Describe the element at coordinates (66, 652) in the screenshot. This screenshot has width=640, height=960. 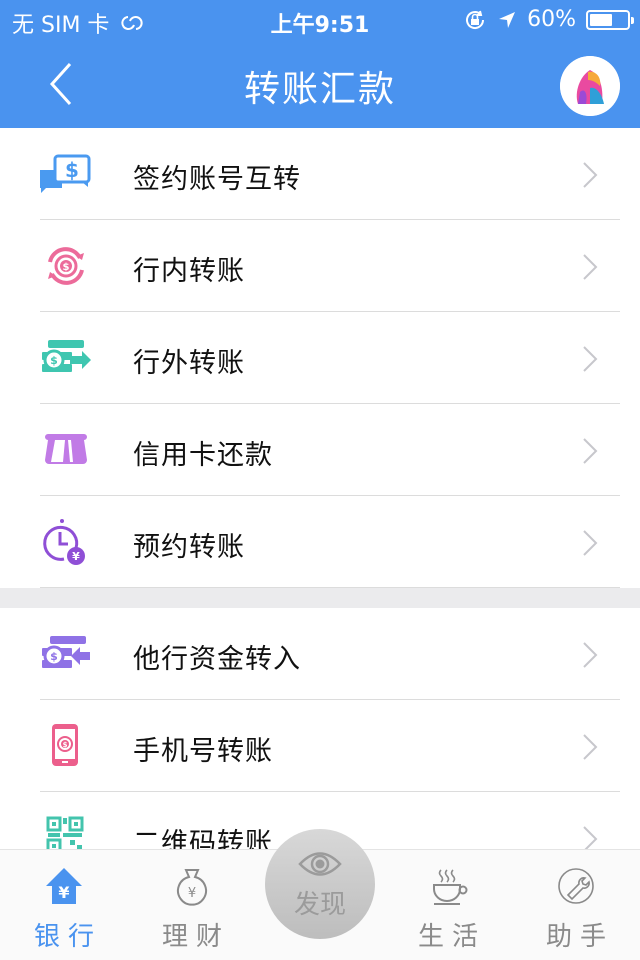
I see `transfer-in-icon: $` at that location.